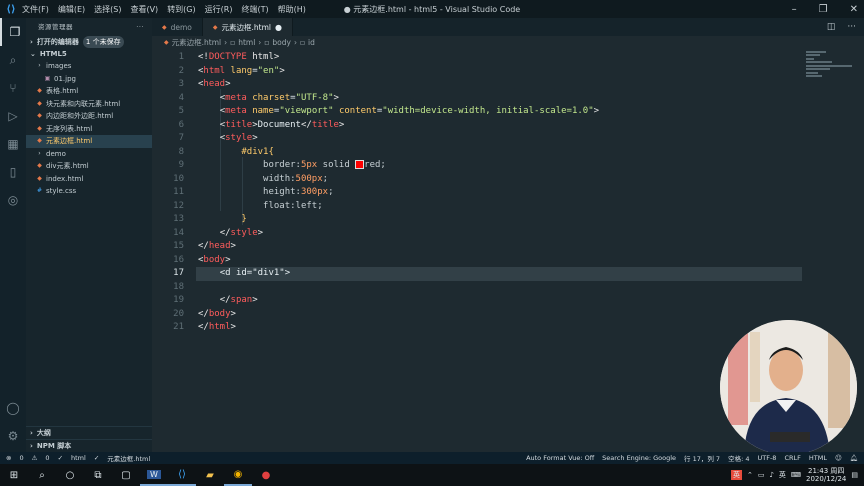  Describe the element at coordinates (89, 104) in the screenshot. I see `file-item: ◆ 块元素和内联元素.html` at that location.